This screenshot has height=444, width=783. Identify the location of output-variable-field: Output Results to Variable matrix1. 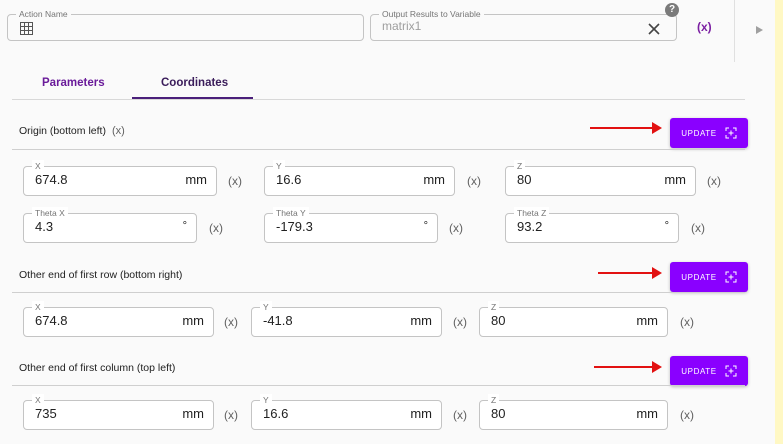
(523, 24).